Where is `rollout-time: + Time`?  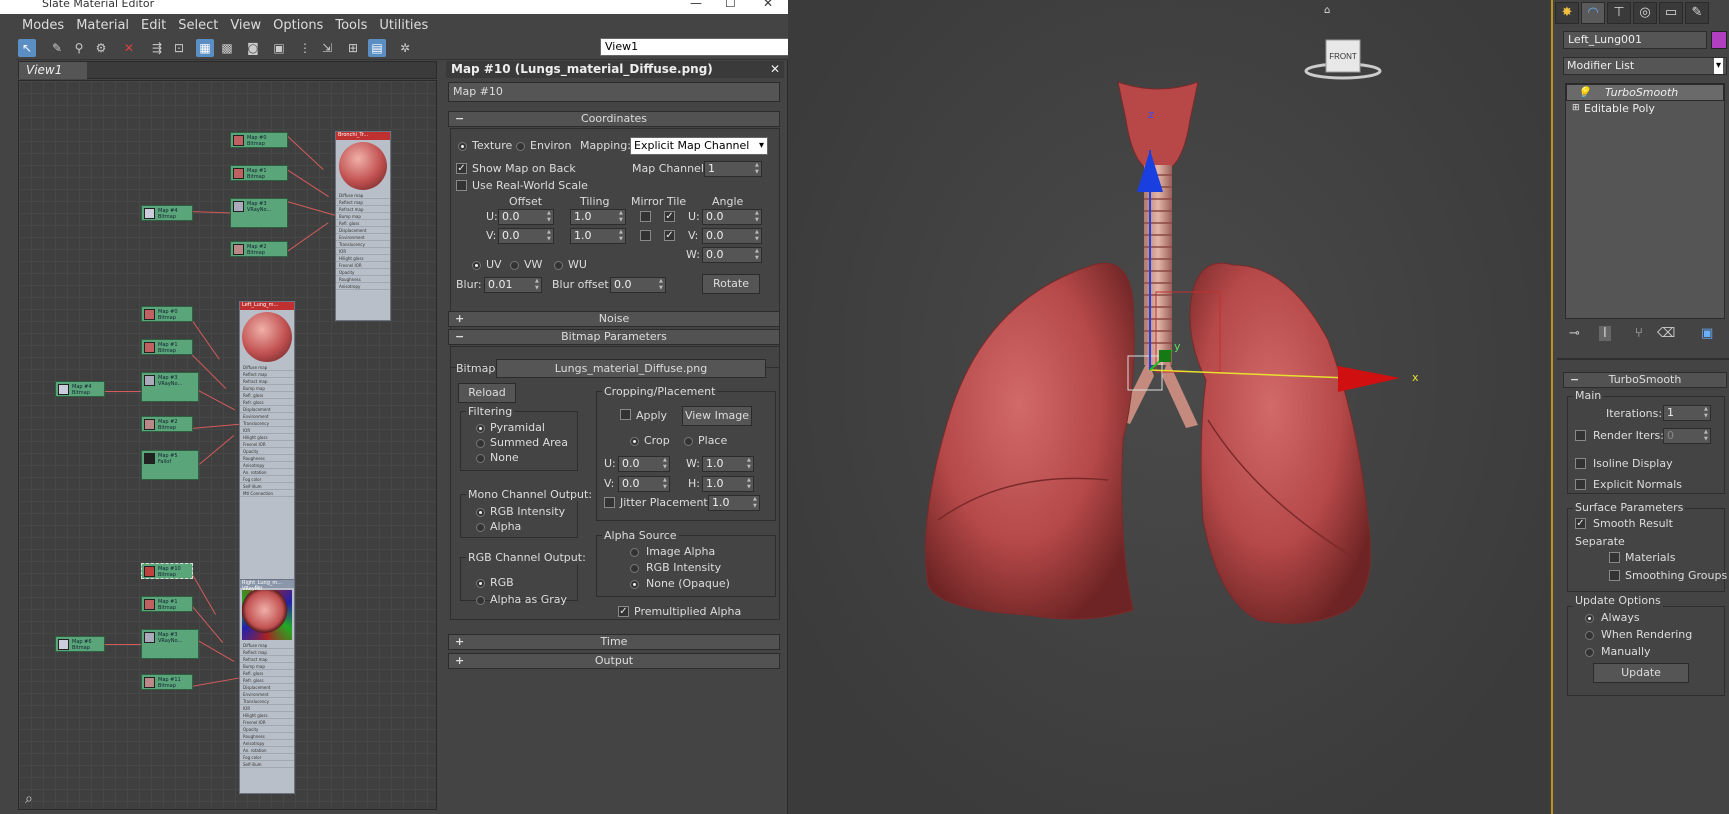
rollout-time: + Time is located at coordinates (614, 642).